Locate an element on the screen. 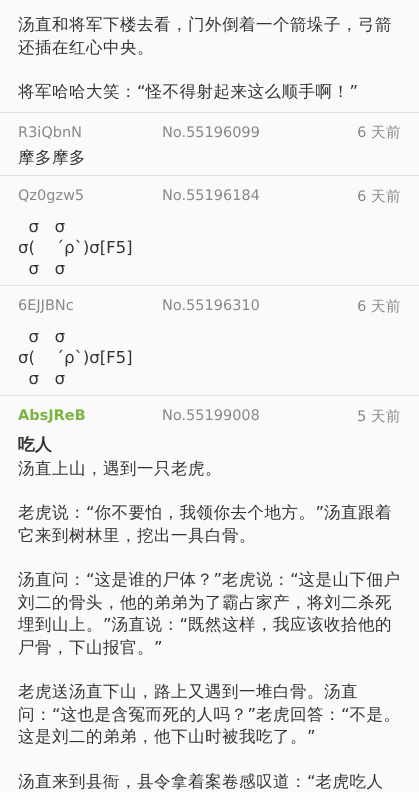  user-id: AbsJReB is located at coordinates (52, 416).